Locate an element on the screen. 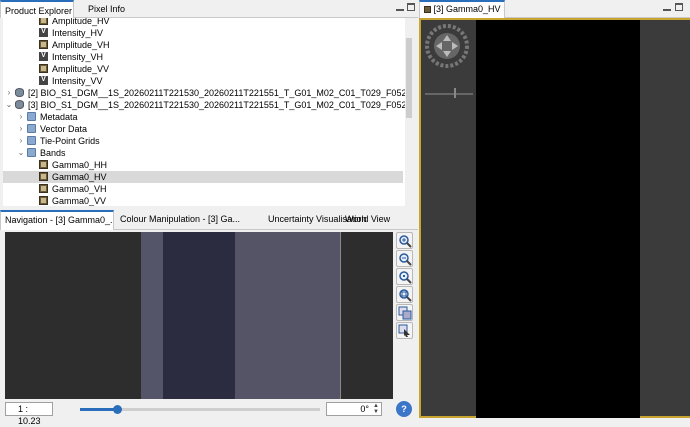  close-icon: × is located at coordinates (503, 9).